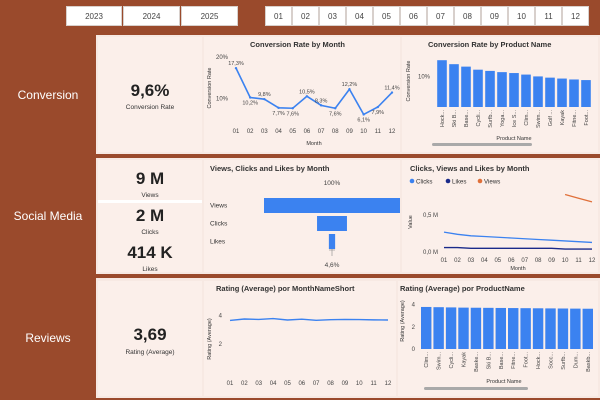  Describe the element at coordinates (521, 16) in the screenshot. I see `month-slicer-10: 10` at that location.